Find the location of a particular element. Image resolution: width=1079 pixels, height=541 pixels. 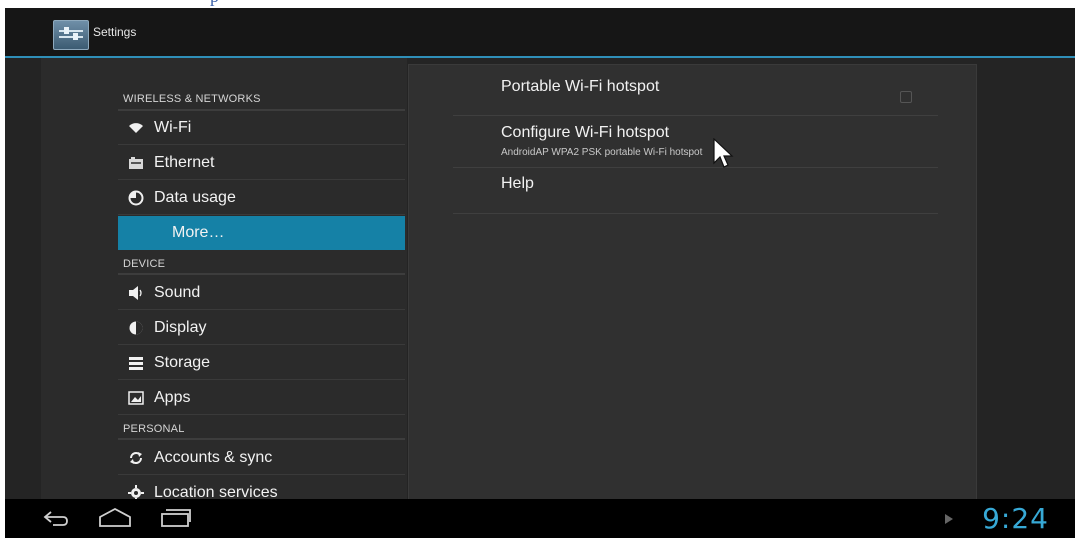

sidebar-item-wifi: Wi-Fi is located at coordinates (261, 128).